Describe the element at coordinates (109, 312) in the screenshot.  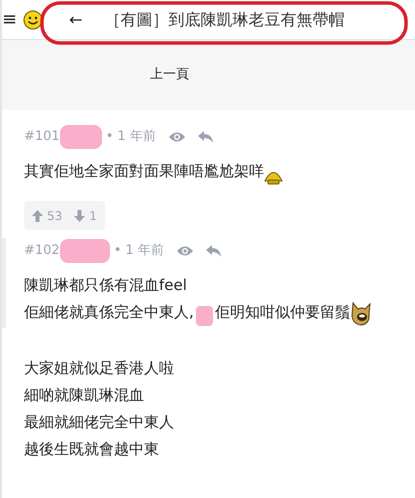
I see `post-text: 佢細佬就真係完全中東人,` at that location.